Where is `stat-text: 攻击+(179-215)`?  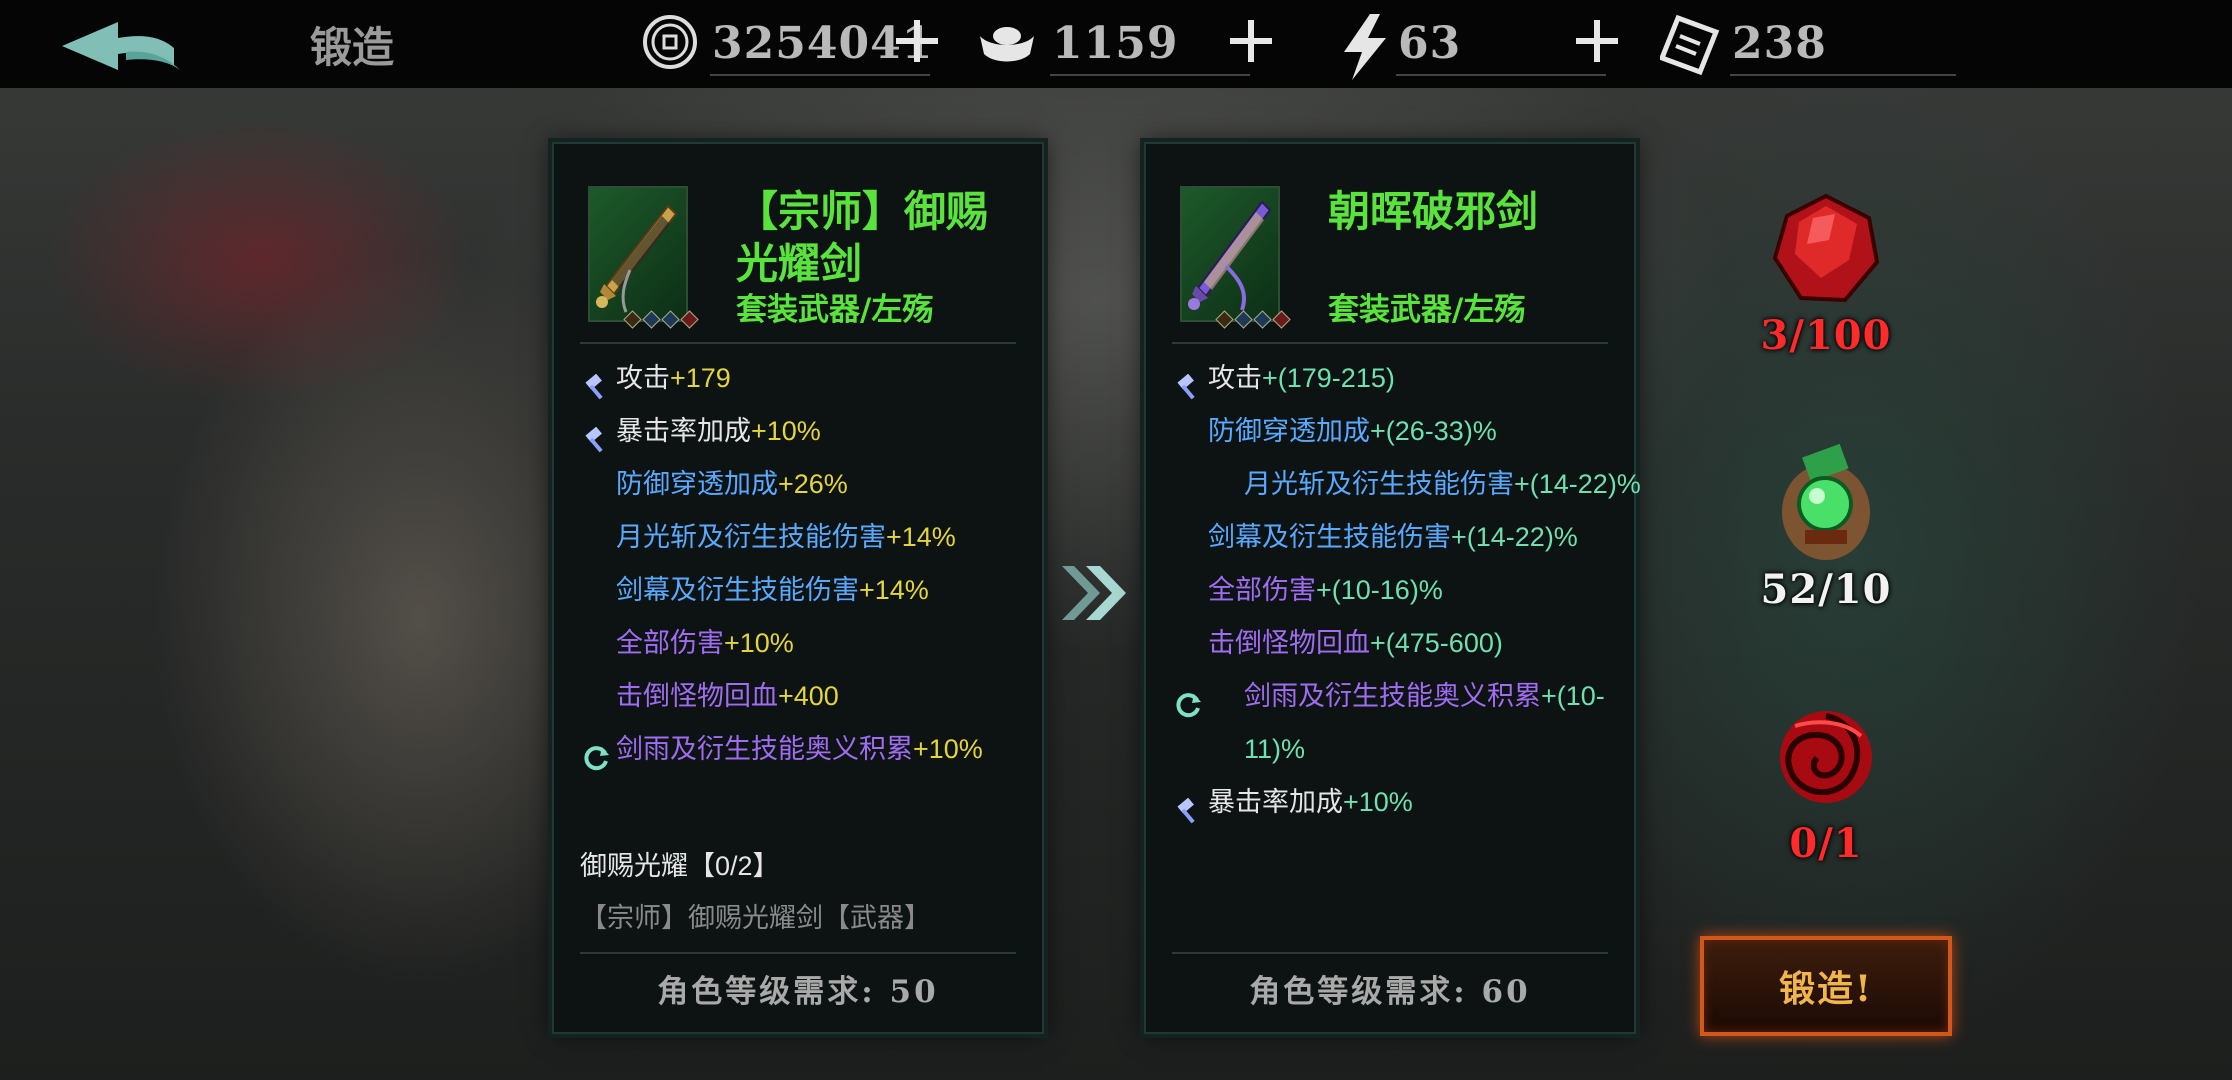 stat-text: 攻击+(179-215) is located at coordinates (1301, 378).